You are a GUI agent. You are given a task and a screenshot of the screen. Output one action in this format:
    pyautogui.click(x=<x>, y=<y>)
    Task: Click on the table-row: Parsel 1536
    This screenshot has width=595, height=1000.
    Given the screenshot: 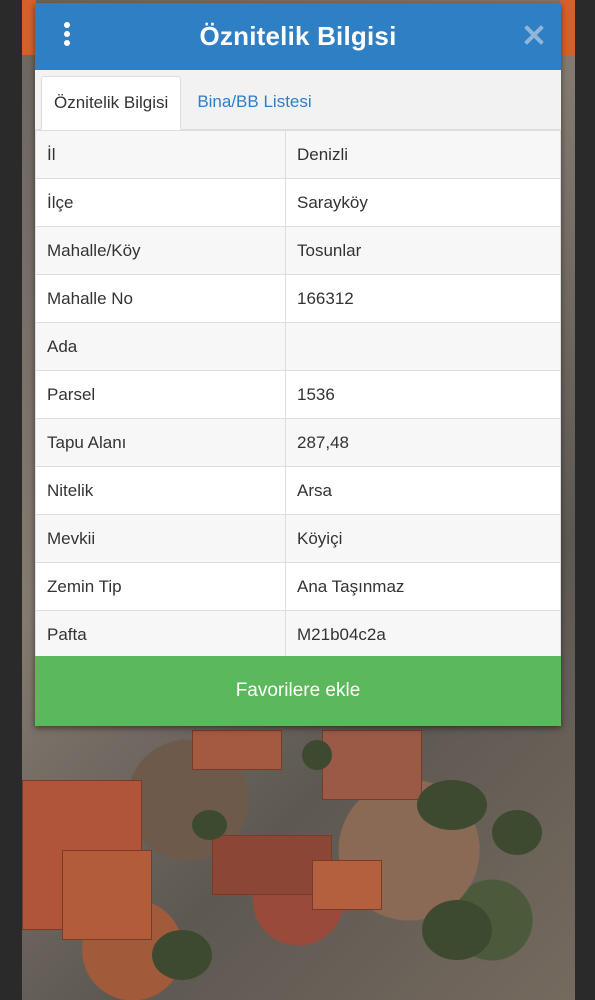 What is the action you would take?
    pyautogui.click(x=298, y=394)
    